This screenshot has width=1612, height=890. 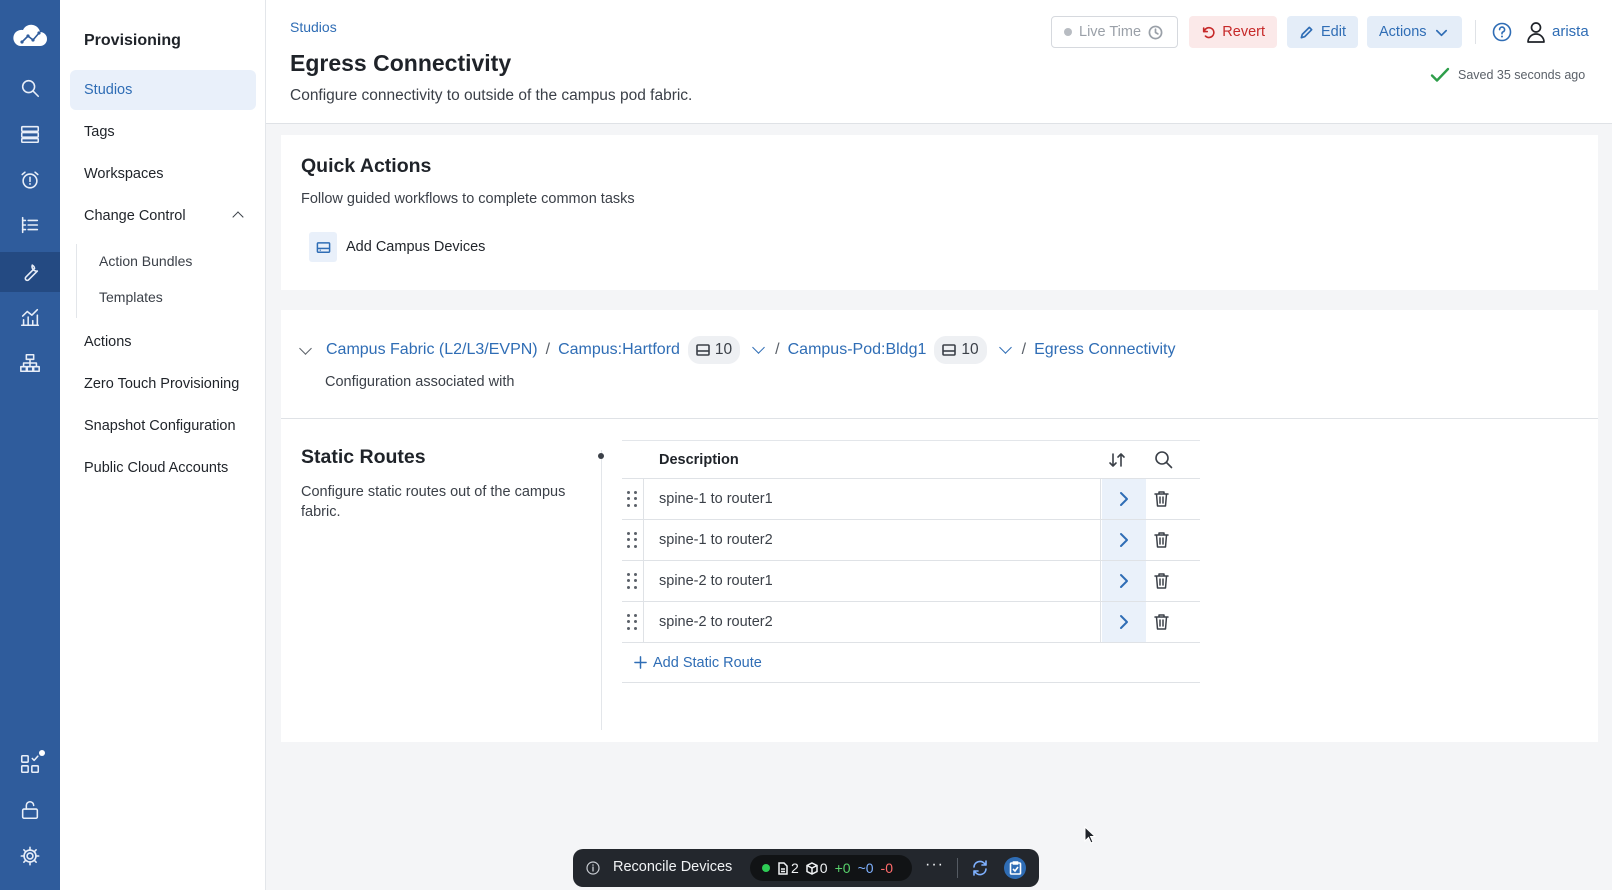 I want to click on section-vertical-line, so click(x=601, y=590).